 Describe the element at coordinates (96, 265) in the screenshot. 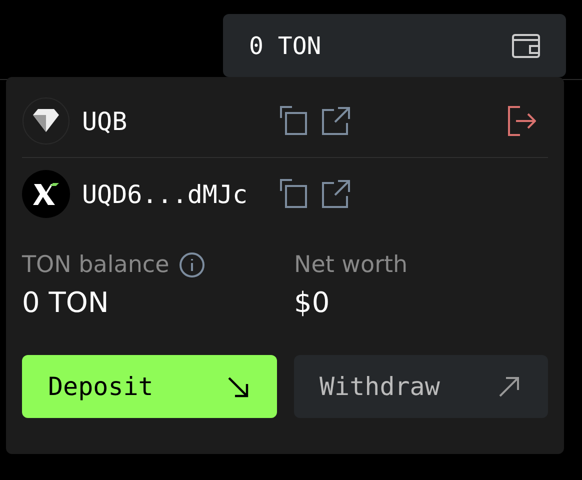

I see `stat-label: TON balance` at that location.